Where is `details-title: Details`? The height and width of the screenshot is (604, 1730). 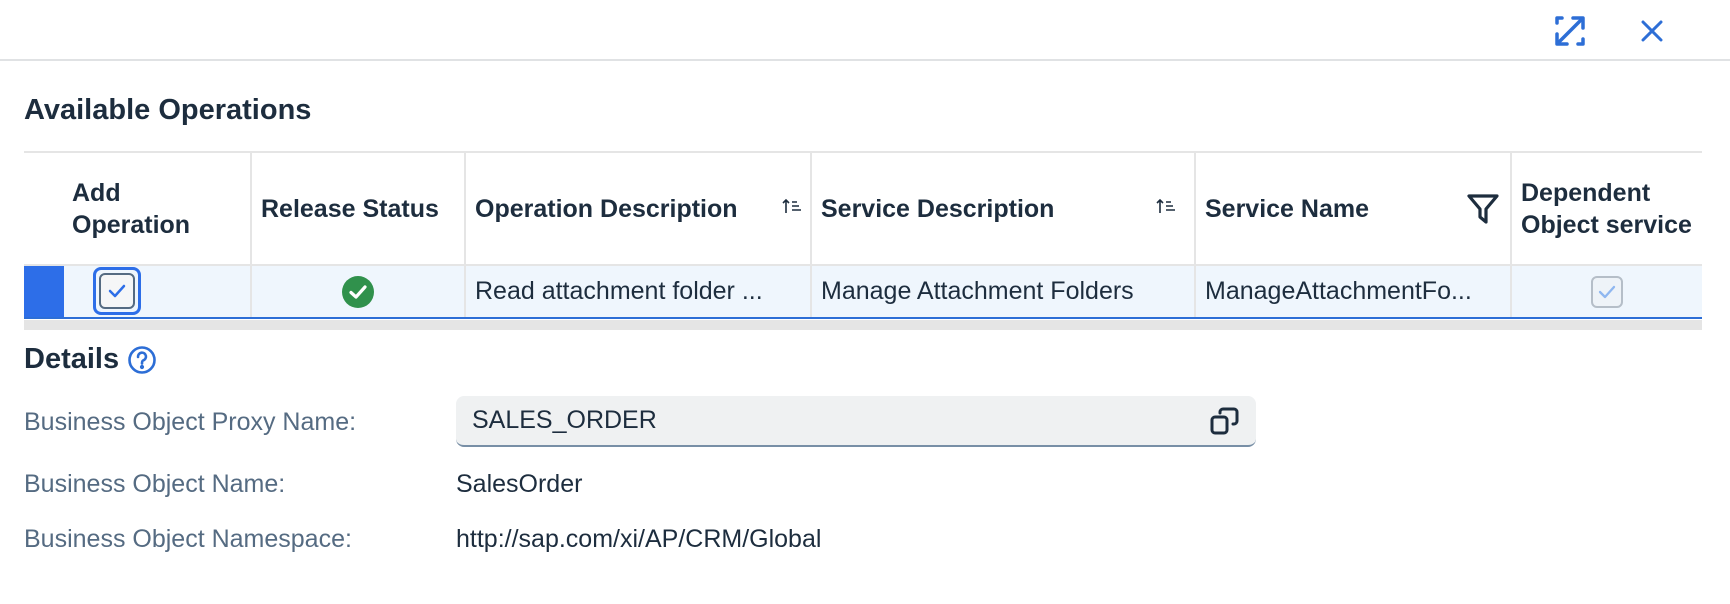 details-title: Details is located at coordinates (90, 359).